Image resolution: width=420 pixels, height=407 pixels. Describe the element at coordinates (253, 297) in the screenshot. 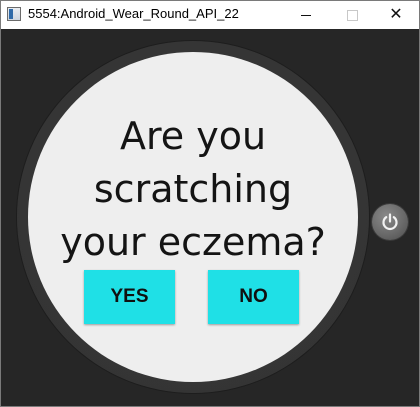

I see `no-button: NO` at that location.